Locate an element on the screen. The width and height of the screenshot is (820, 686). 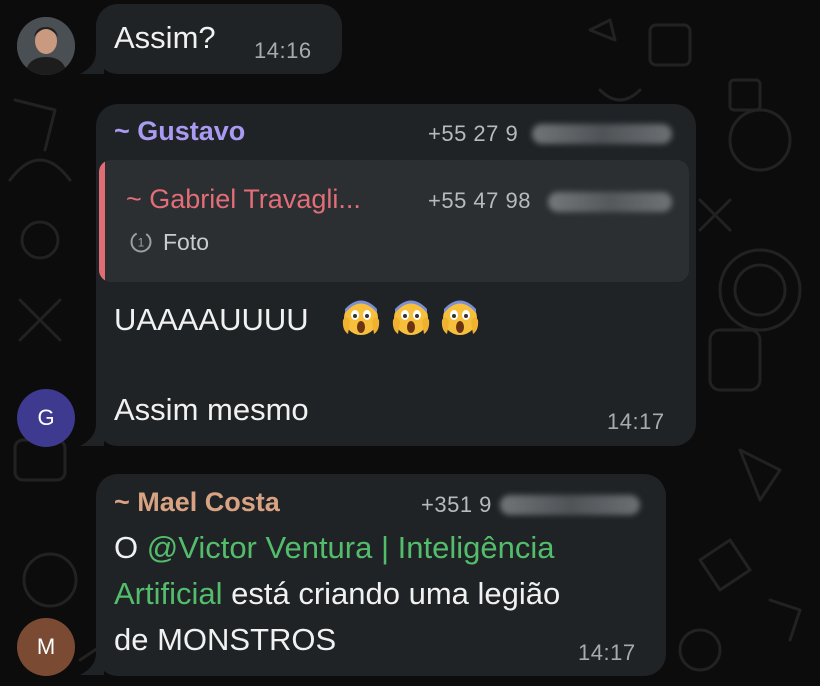
profile-photo-icon is located at coordinates (46, 46).